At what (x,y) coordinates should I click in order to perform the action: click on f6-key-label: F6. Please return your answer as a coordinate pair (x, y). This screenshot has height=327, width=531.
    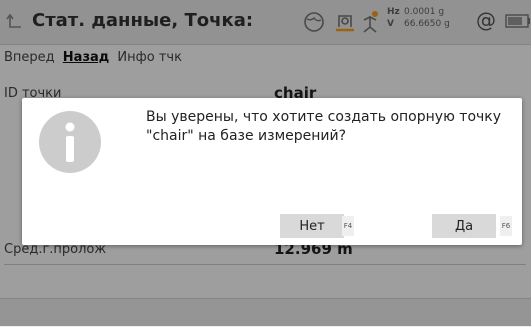
    Looking at the image, I should click on (506, 226).